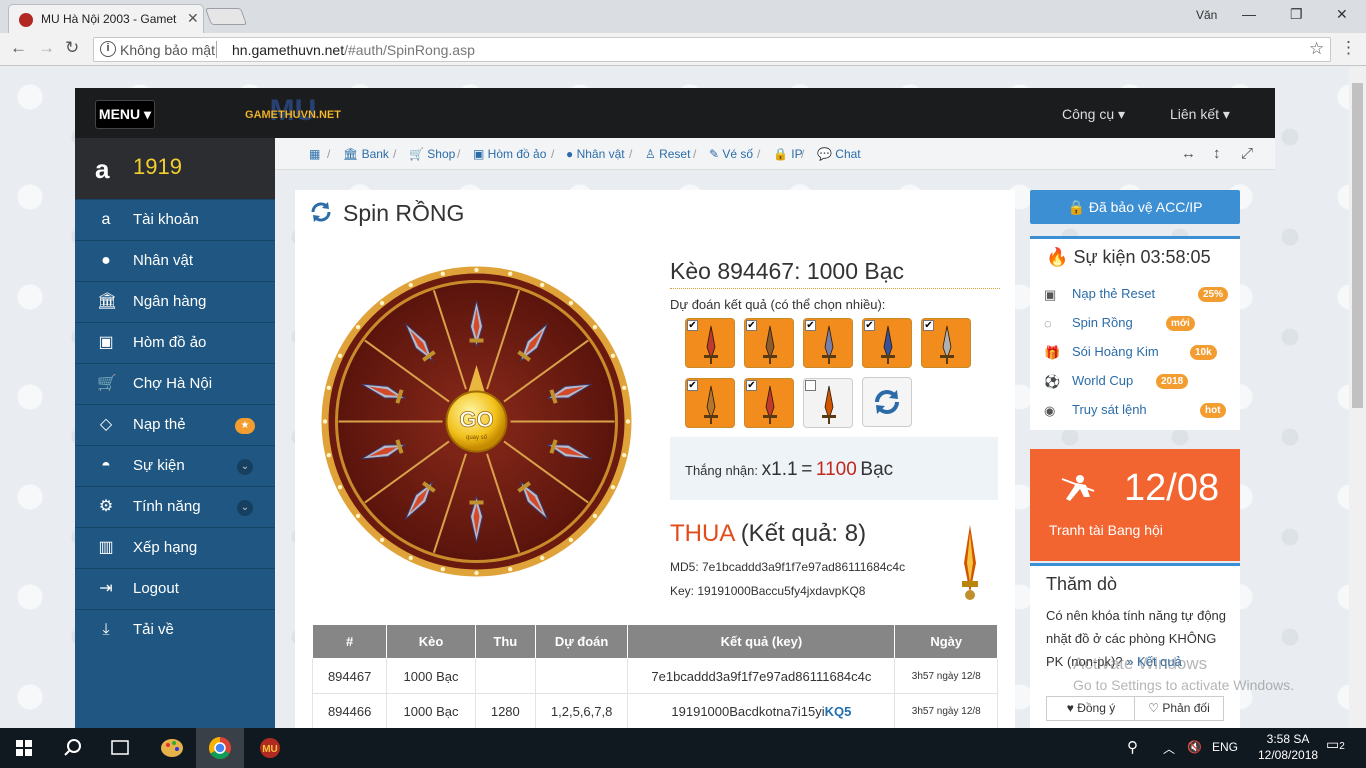 Image resolution: width=1366 pixels, height=768 pixels. I want to click on sidebar-item: 🛒 Chợ Hà Nội, so click(175, 383).